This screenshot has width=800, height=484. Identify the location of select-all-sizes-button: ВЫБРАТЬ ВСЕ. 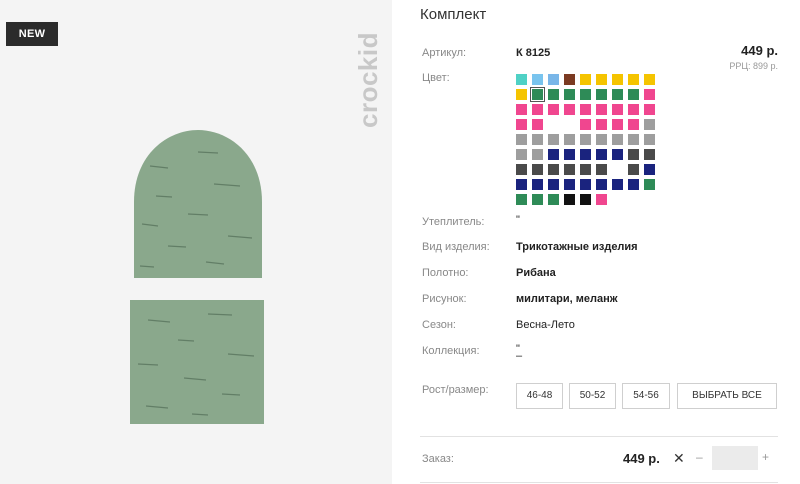
(727, 396).